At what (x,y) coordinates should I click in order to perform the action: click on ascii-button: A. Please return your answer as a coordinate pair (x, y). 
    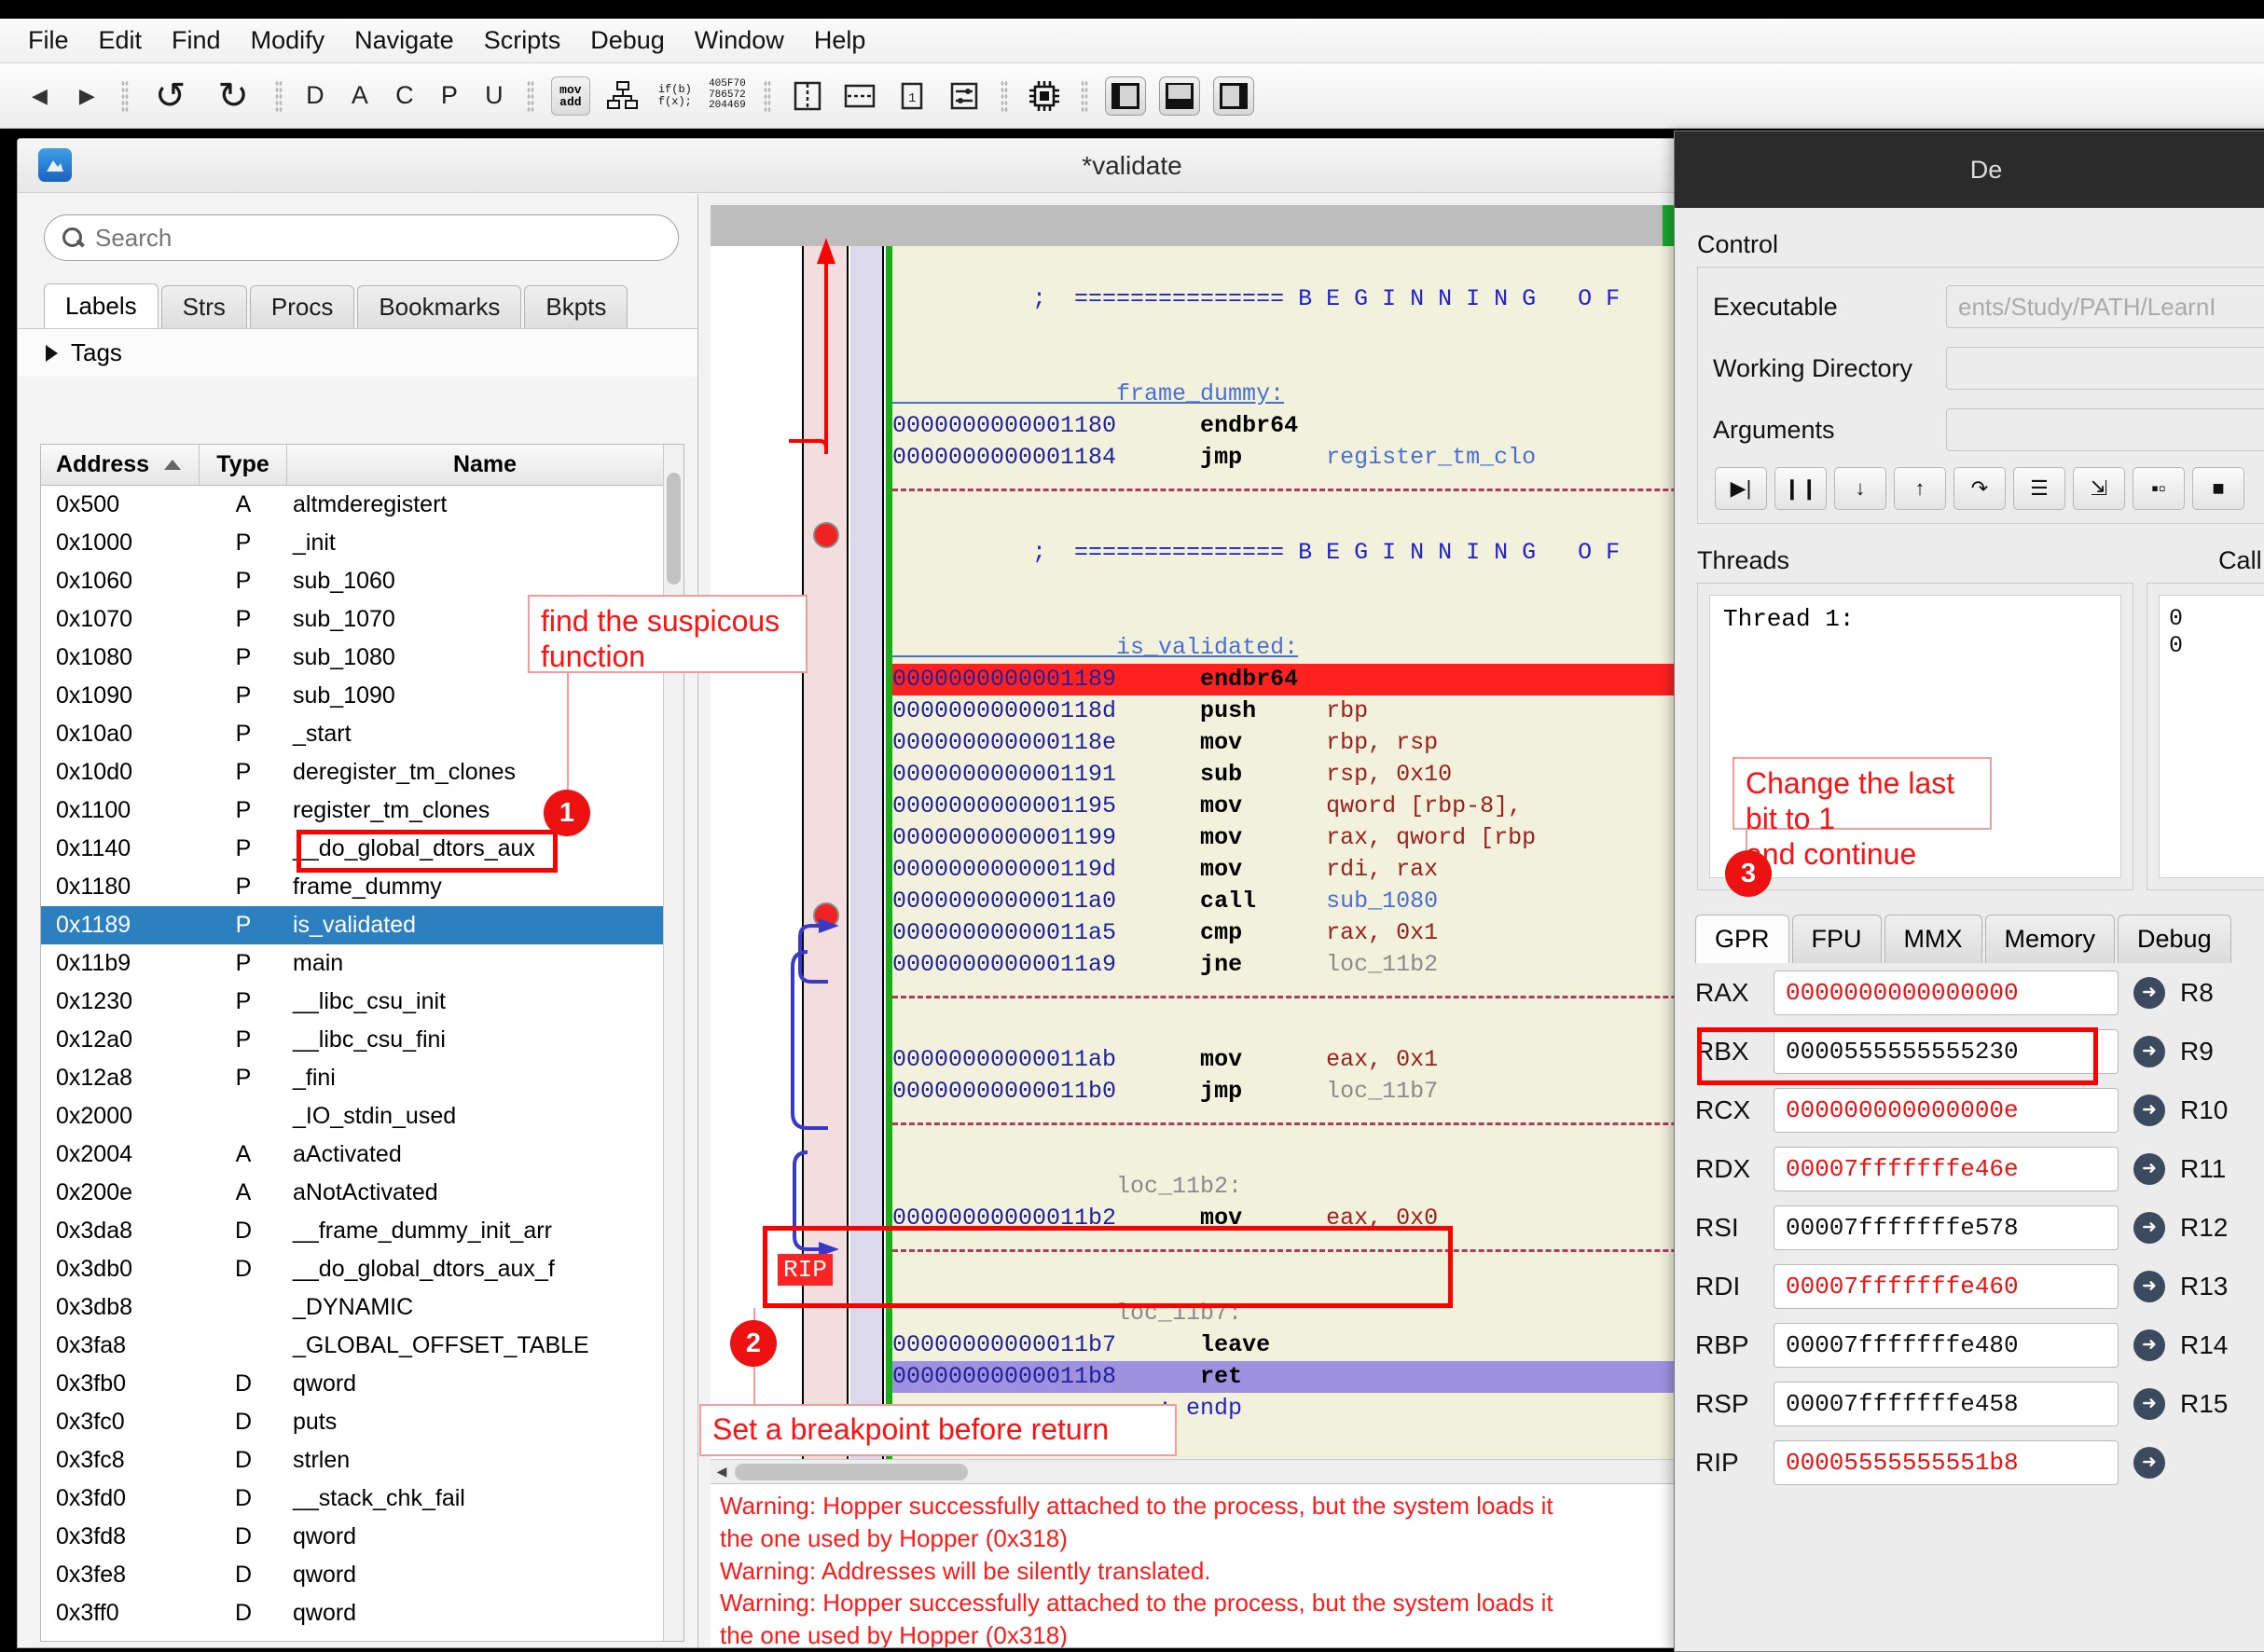
    Looking at the image, I should click on (360, 96).